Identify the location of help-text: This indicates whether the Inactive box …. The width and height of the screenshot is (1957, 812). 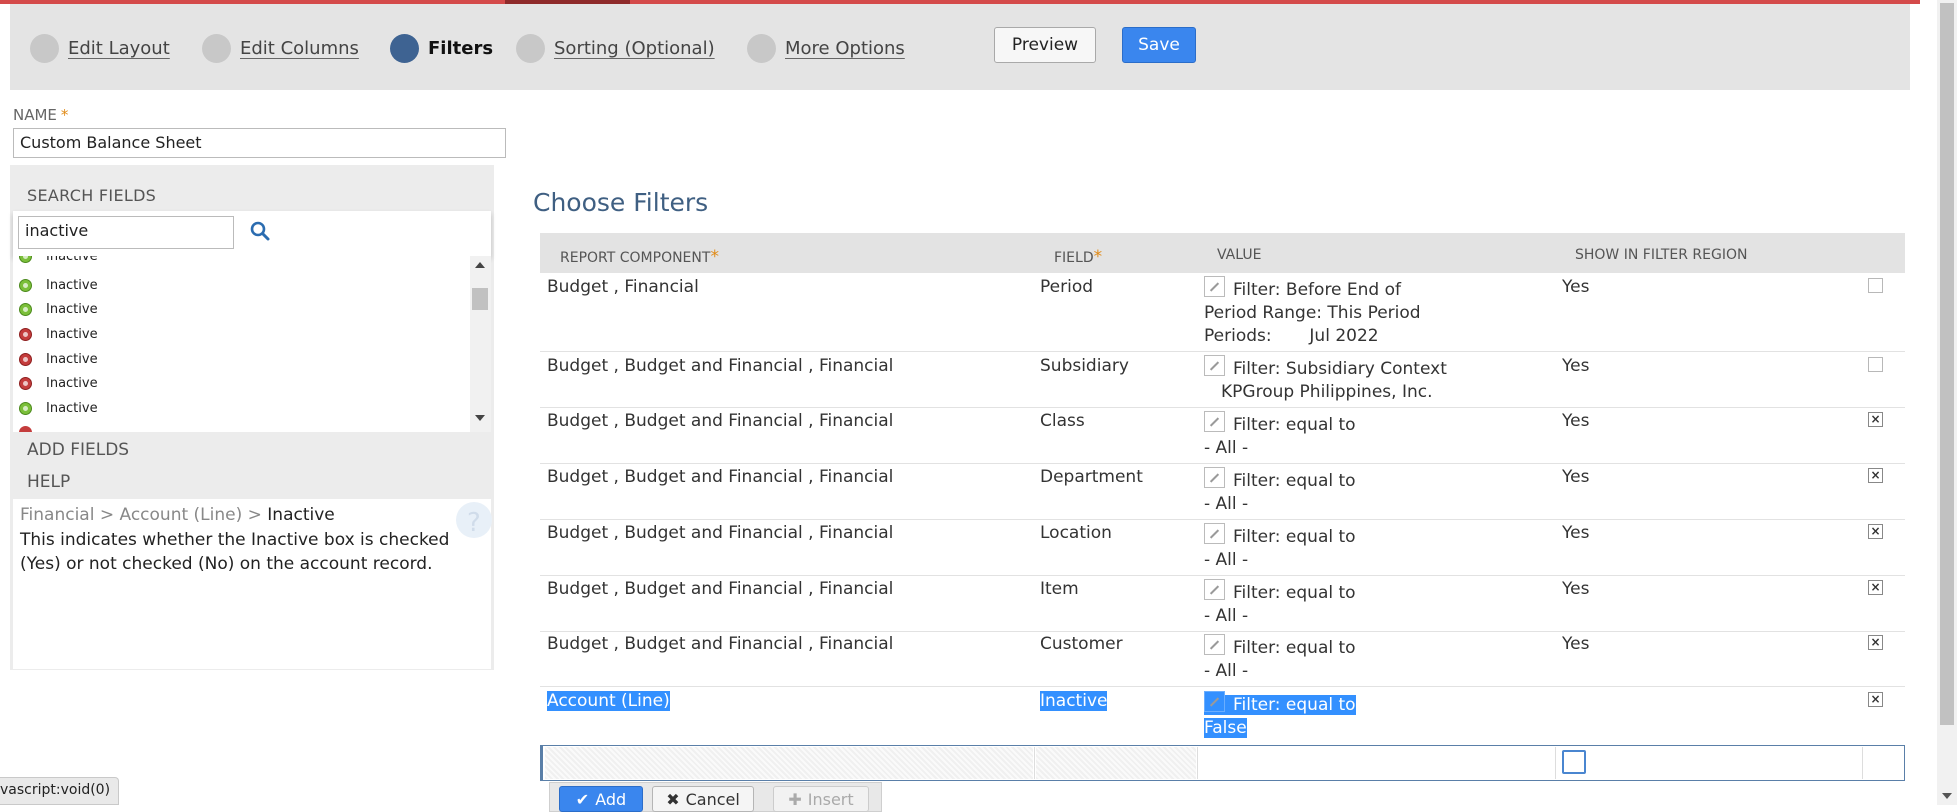
(235, 552).